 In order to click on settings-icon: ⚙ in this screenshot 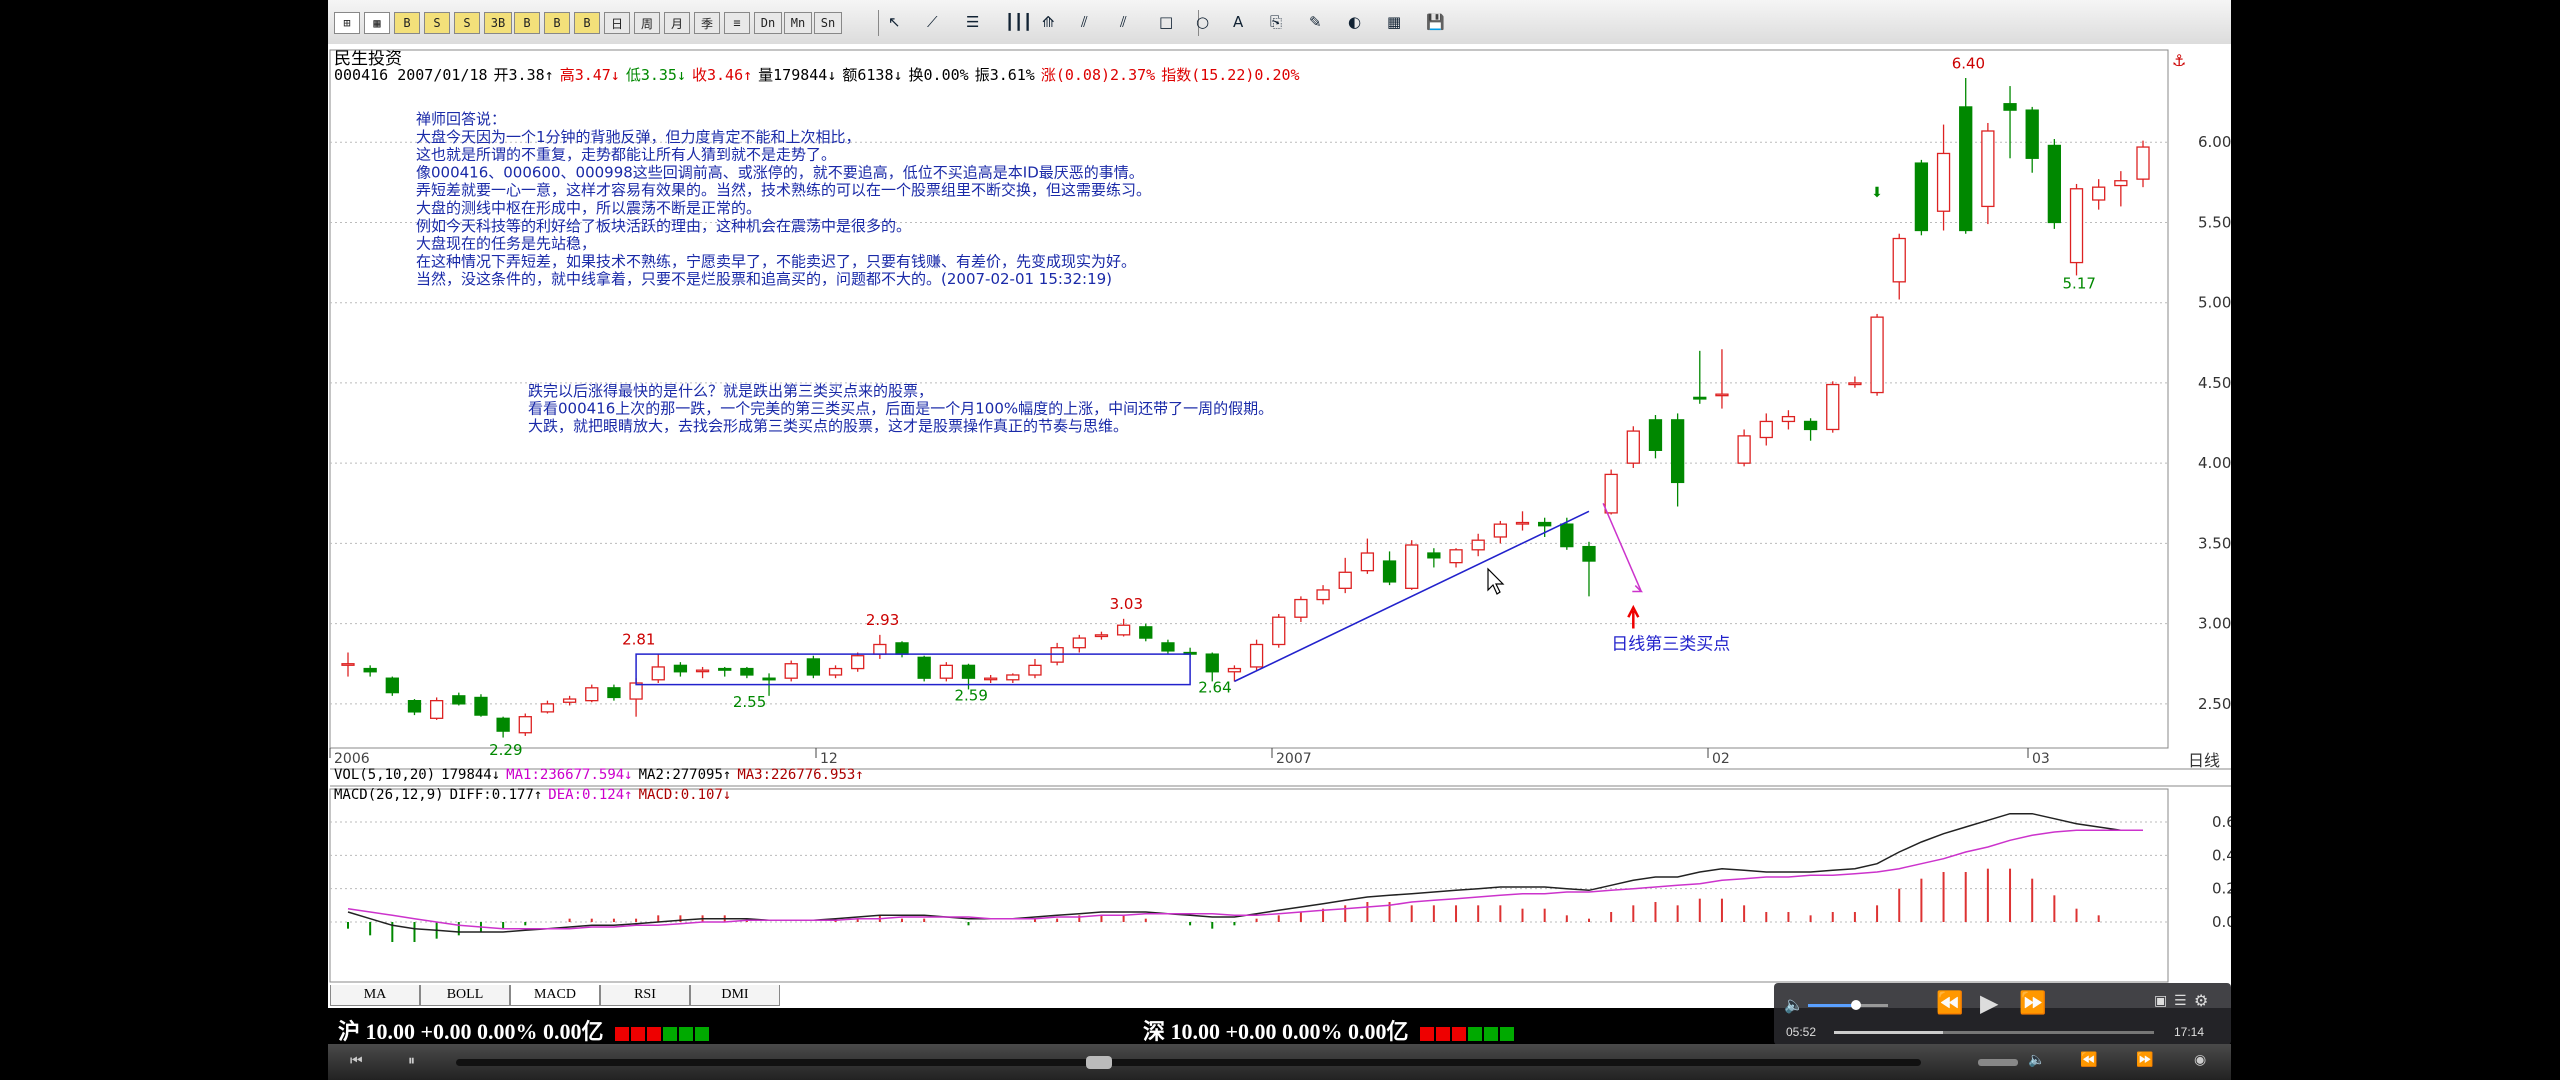, I will do `click(2201, 1000)`.